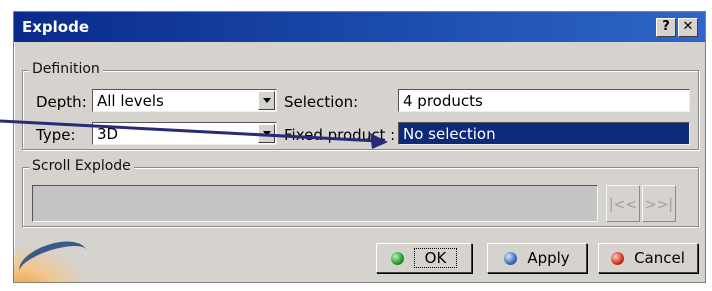 The width and height of the screenshot is (712, 291). Describe the element at coordinates (130, 101) in the screenshot. I see `depth-value: All levels` at that location.